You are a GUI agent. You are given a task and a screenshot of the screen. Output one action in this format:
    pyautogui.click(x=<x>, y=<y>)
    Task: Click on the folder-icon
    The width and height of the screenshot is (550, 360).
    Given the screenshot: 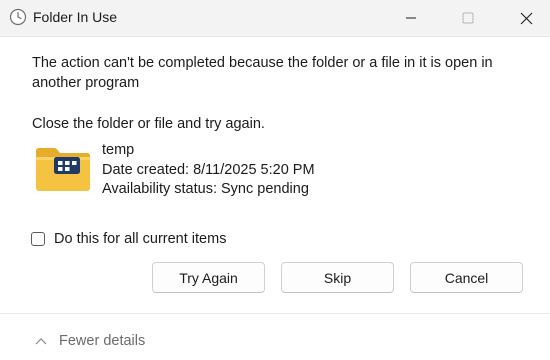 What is the action you would take?
    pyautogui.click(x=63, y=169)
    